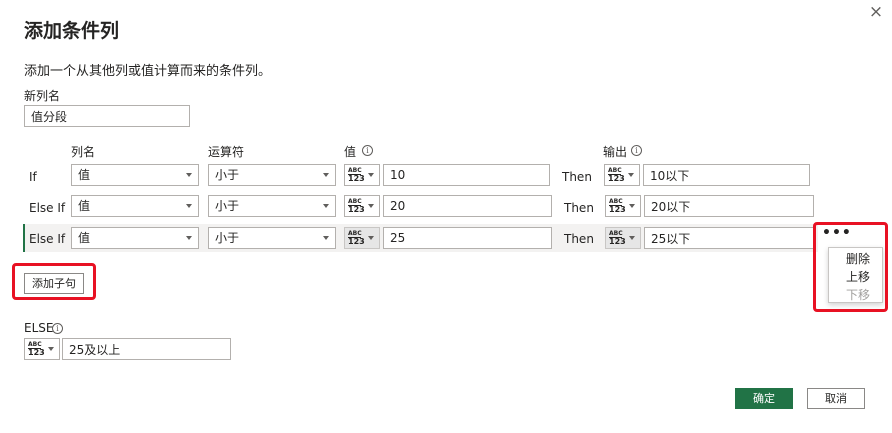 The height and width of the screenshot is (433, 892). I want to click on header-output: 输出, so click(615, 152).